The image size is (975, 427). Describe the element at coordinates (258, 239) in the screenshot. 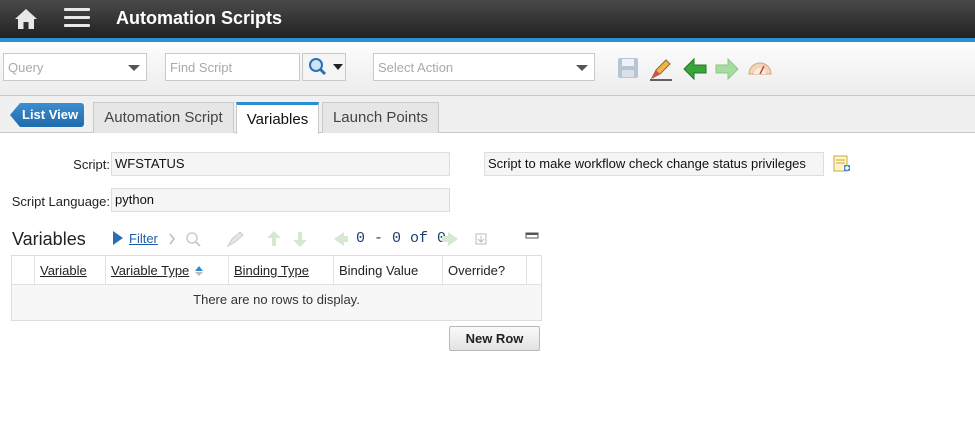

I see `table-toolbar-icons` at that location.